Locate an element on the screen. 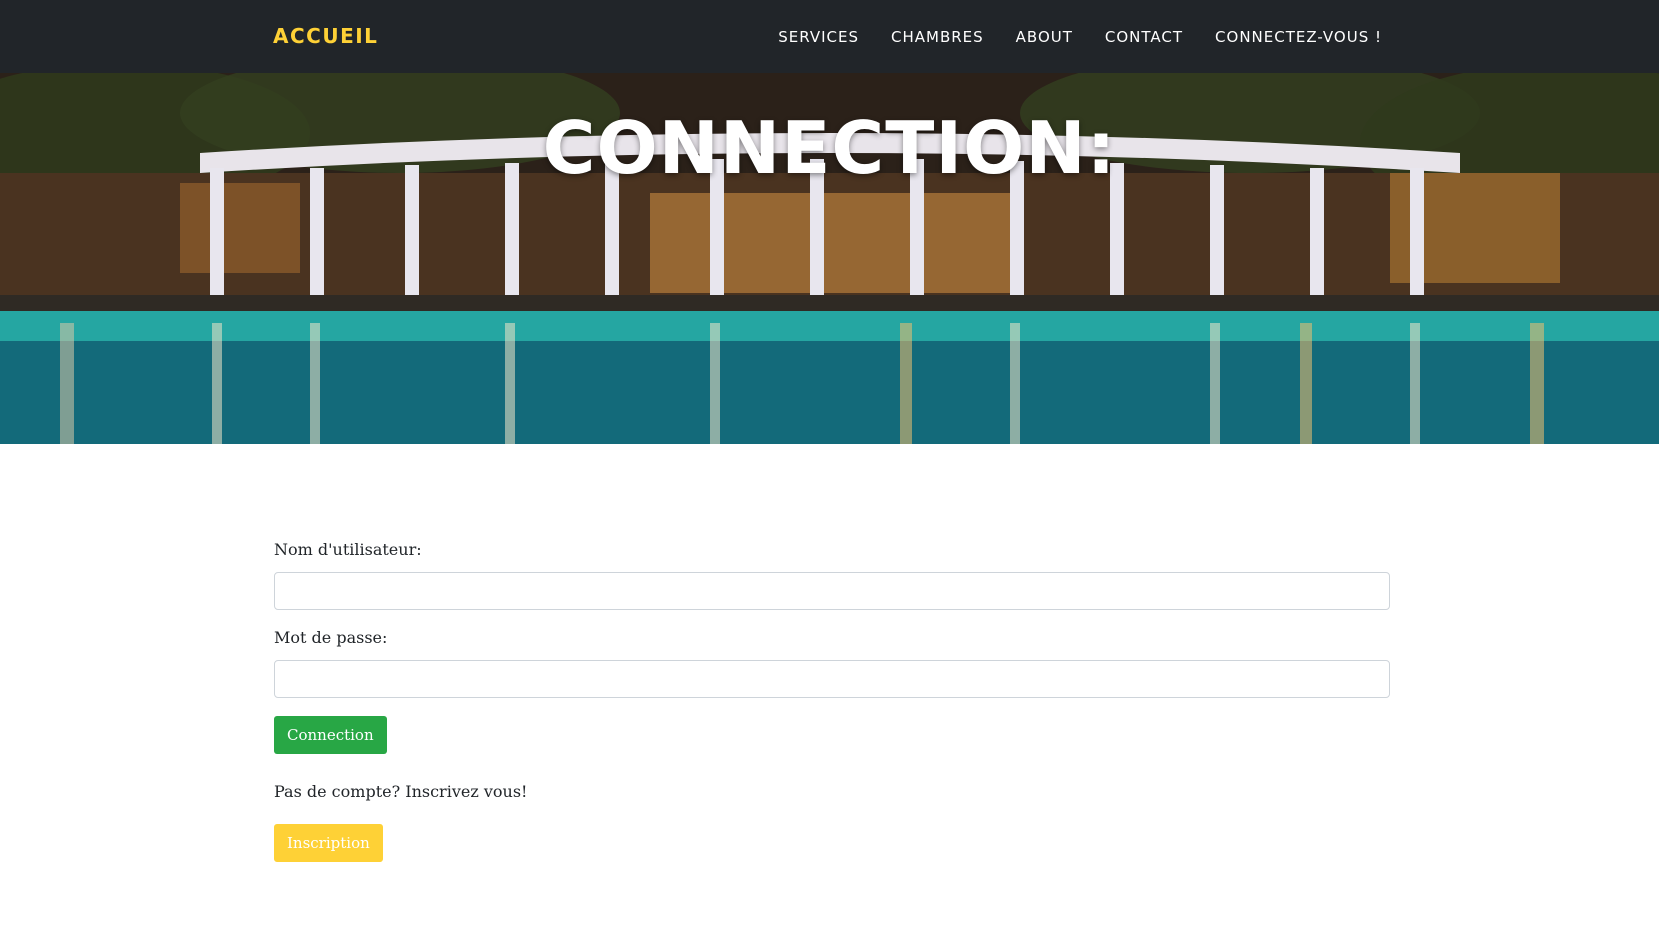  nav-link-contact: CONTACT is located at coordinates (1144, 37).